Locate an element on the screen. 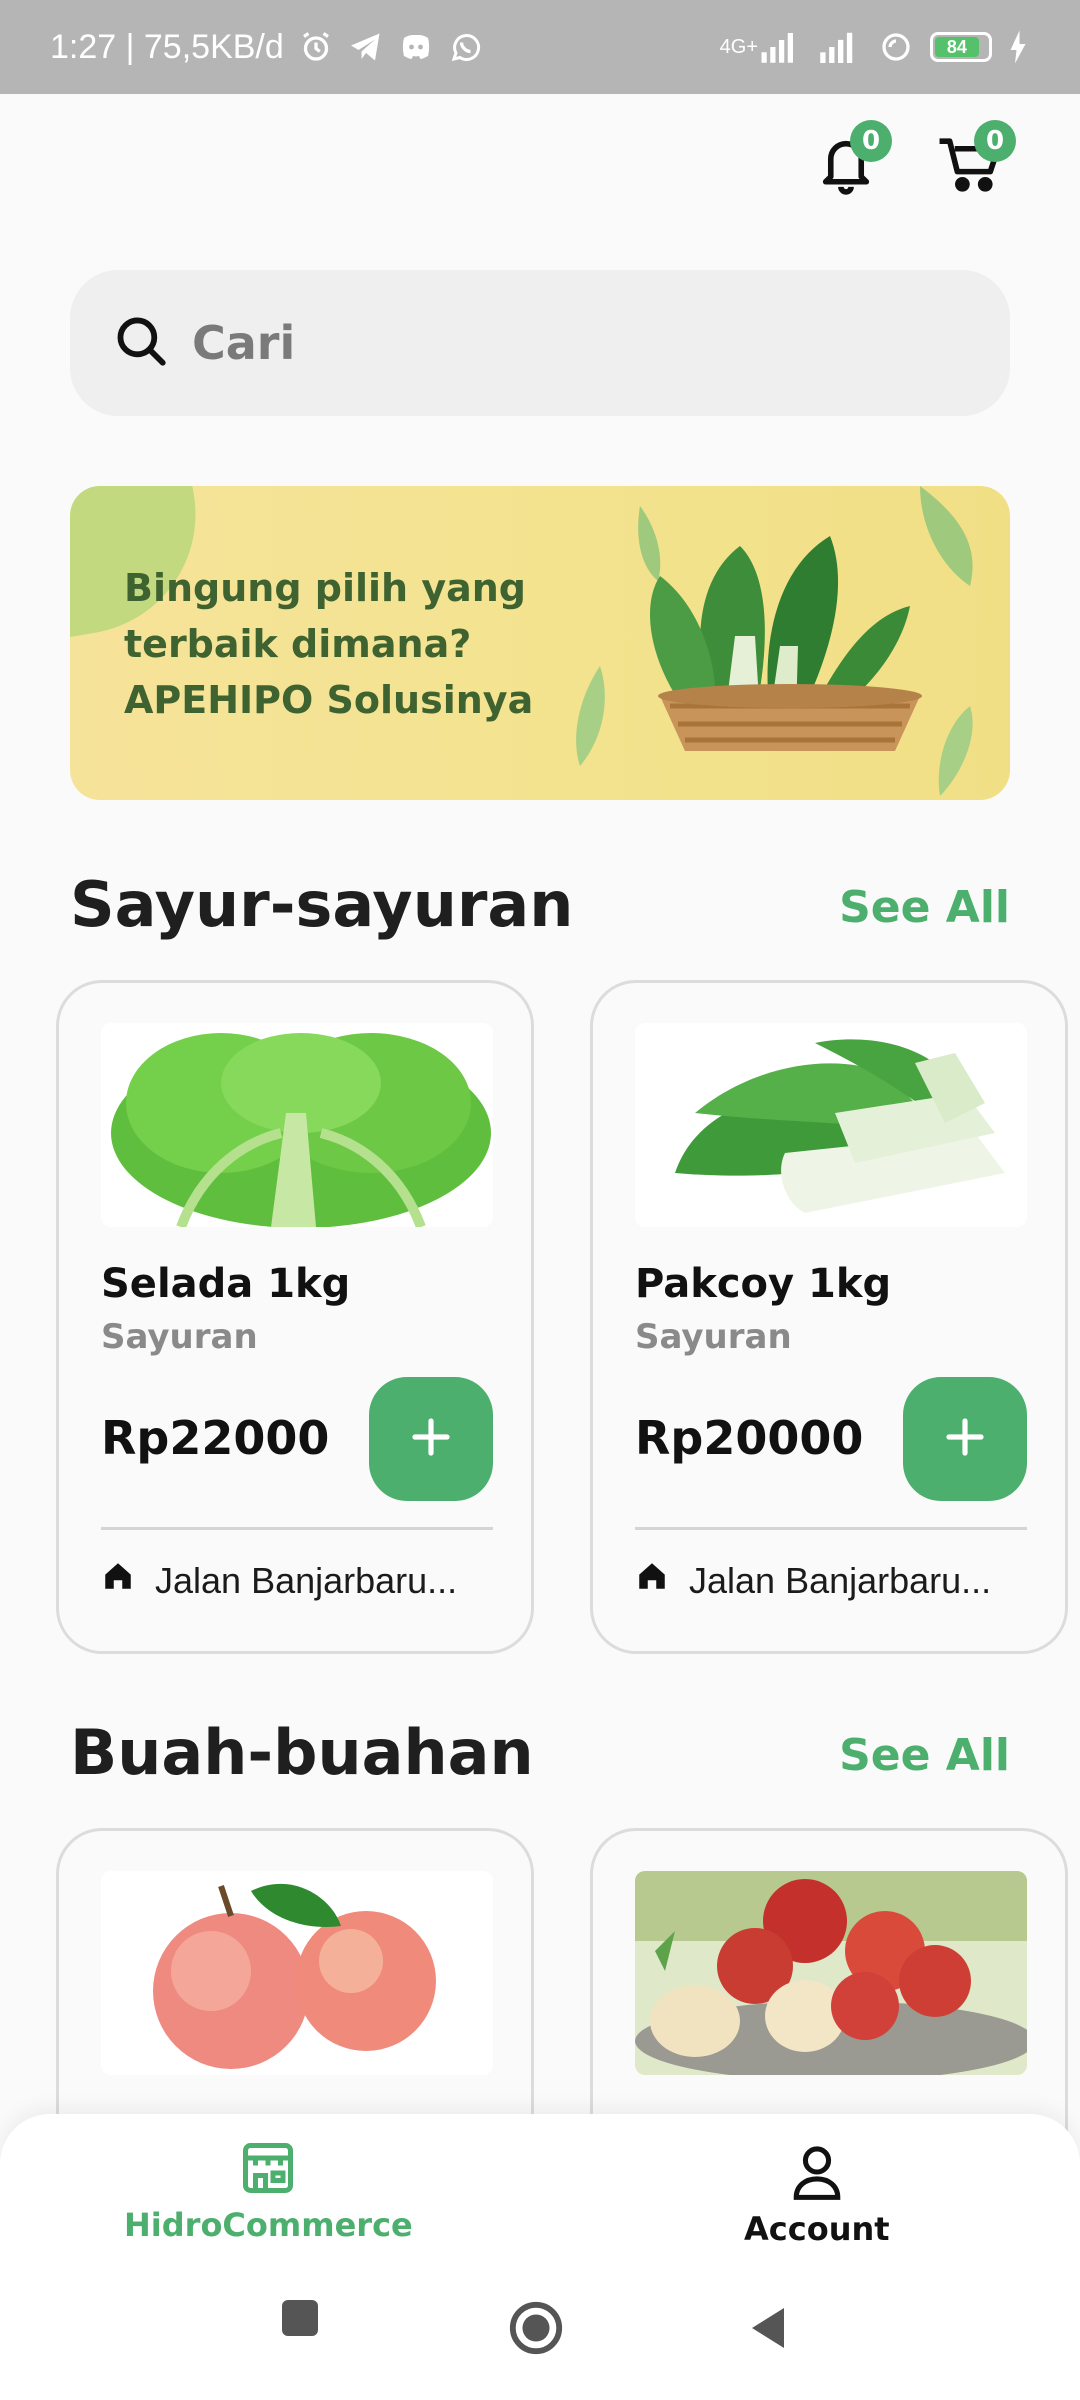  product-price: Rp20000 is located at coordinates (749, 1438).